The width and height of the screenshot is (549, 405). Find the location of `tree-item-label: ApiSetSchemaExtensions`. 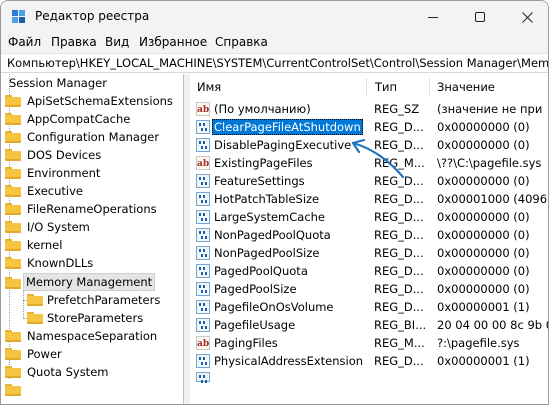

tree-item-label: ApiSetSchemaExtensions is located at coordinates (100, 101).